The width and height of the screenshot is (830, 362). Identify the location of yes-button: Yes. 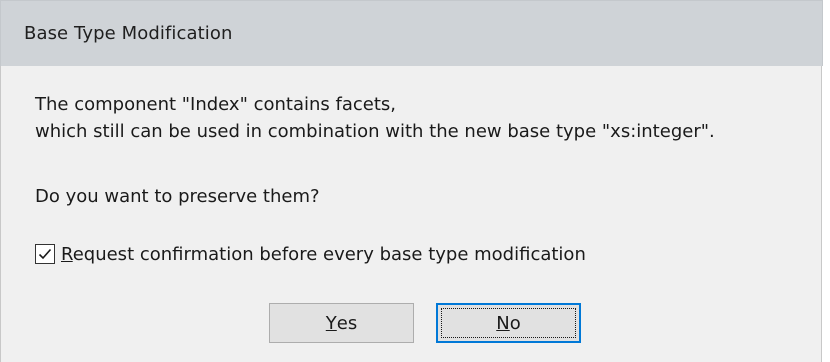
(341, 323).